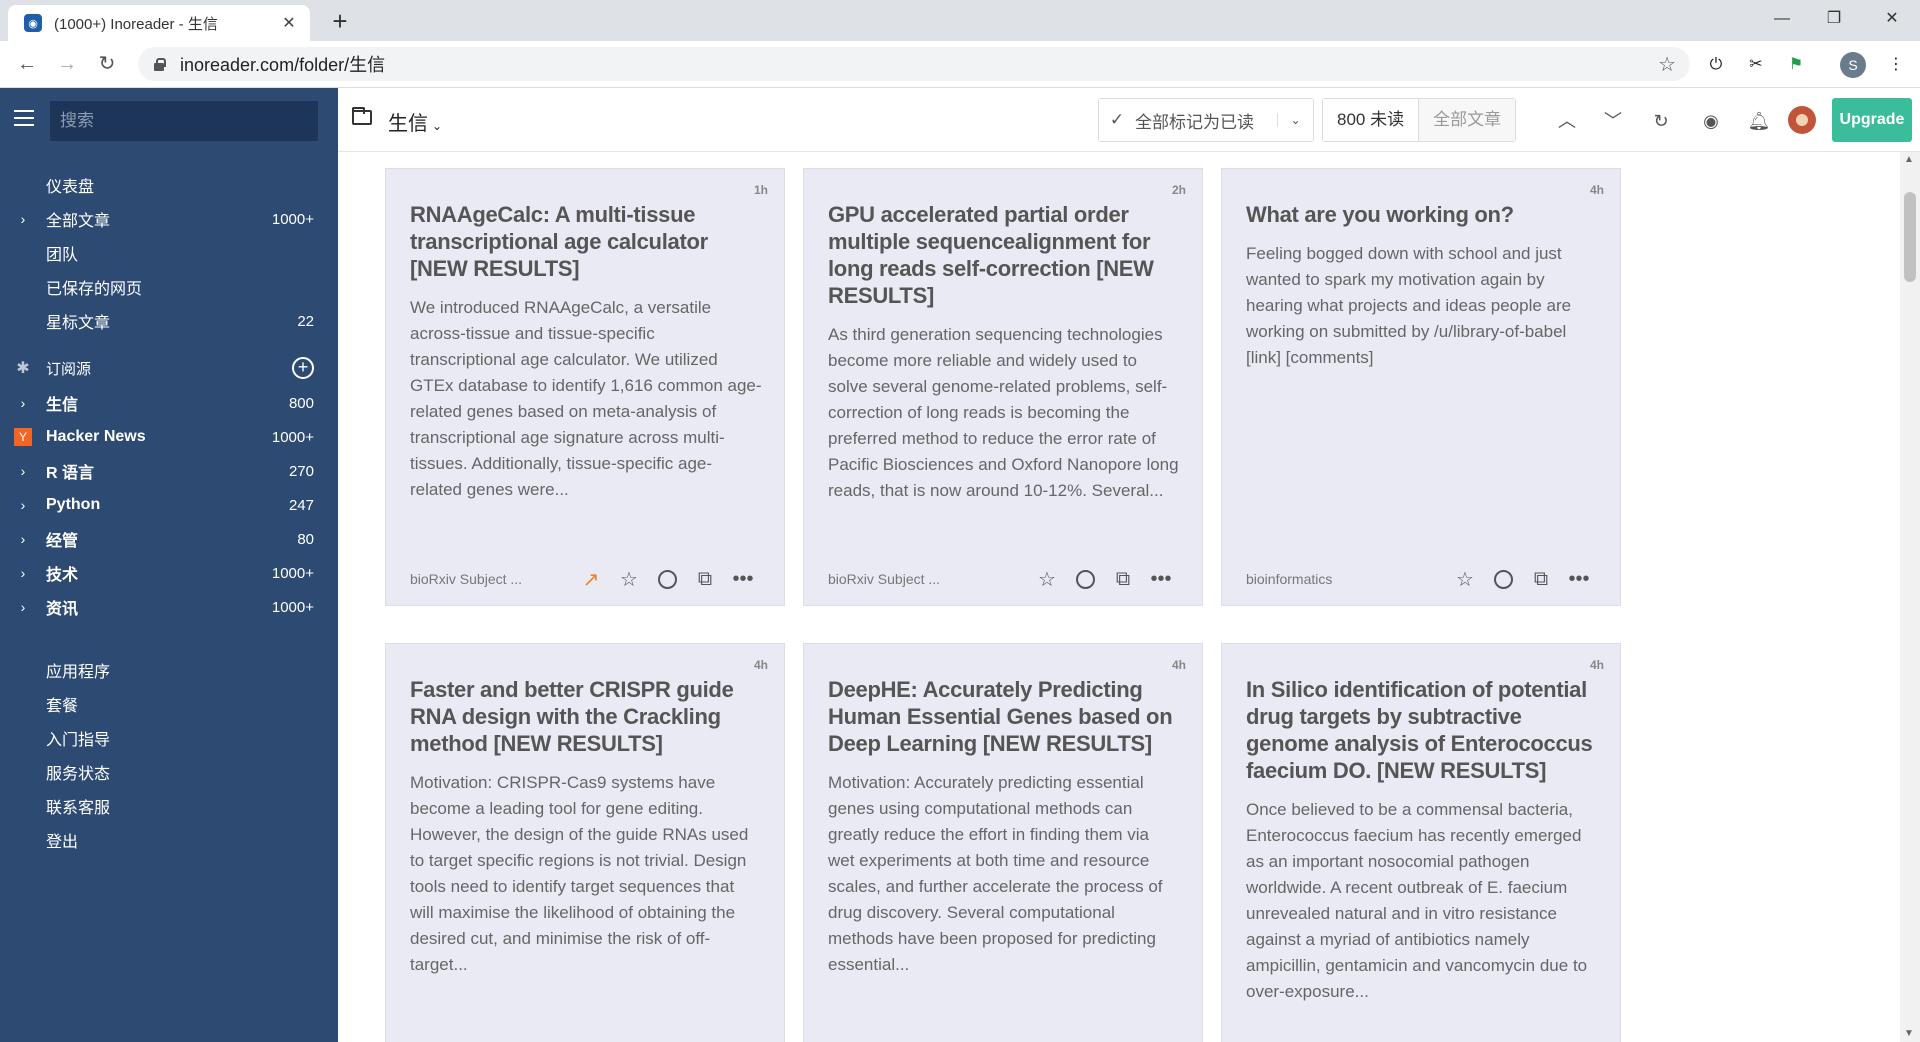 The width and height of the screenshot is (1920, 1042). What do you see at coordinates (1371, 120) in the screenshot?
I see `unread-filter-button: 800 未读` at bounding box center [1371, 120].